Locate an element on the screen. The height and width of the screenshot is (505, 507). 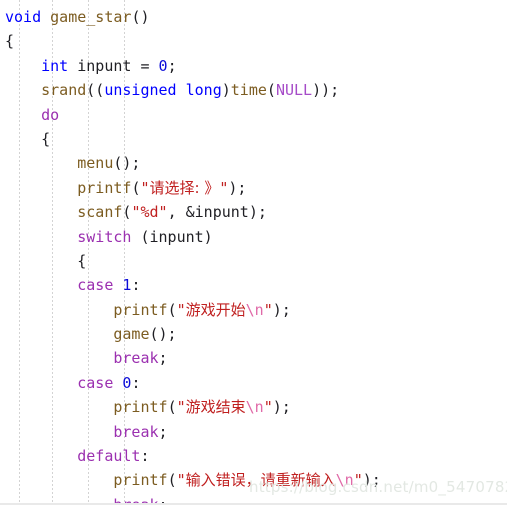
code-token: switch is located at coordinates (104, 236).